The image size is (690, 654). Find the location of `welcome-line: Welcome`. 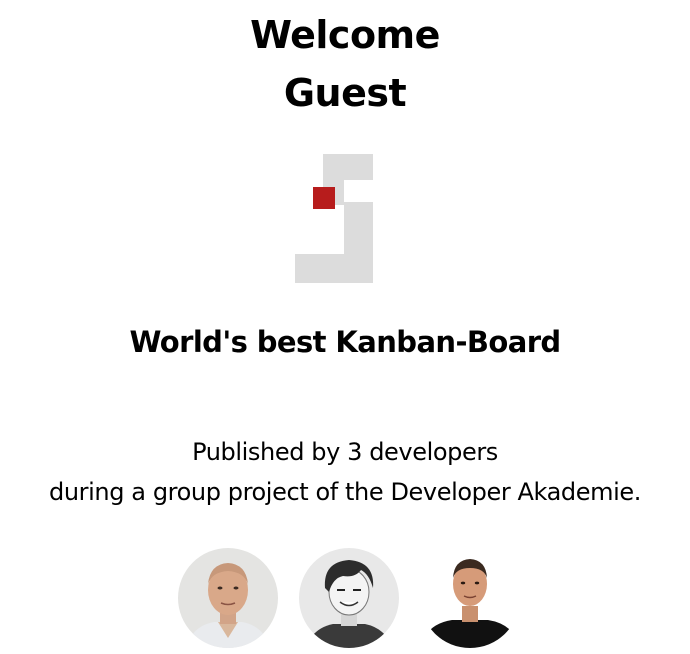

welcome-line: Welcome is located at coordinates (345, 35).